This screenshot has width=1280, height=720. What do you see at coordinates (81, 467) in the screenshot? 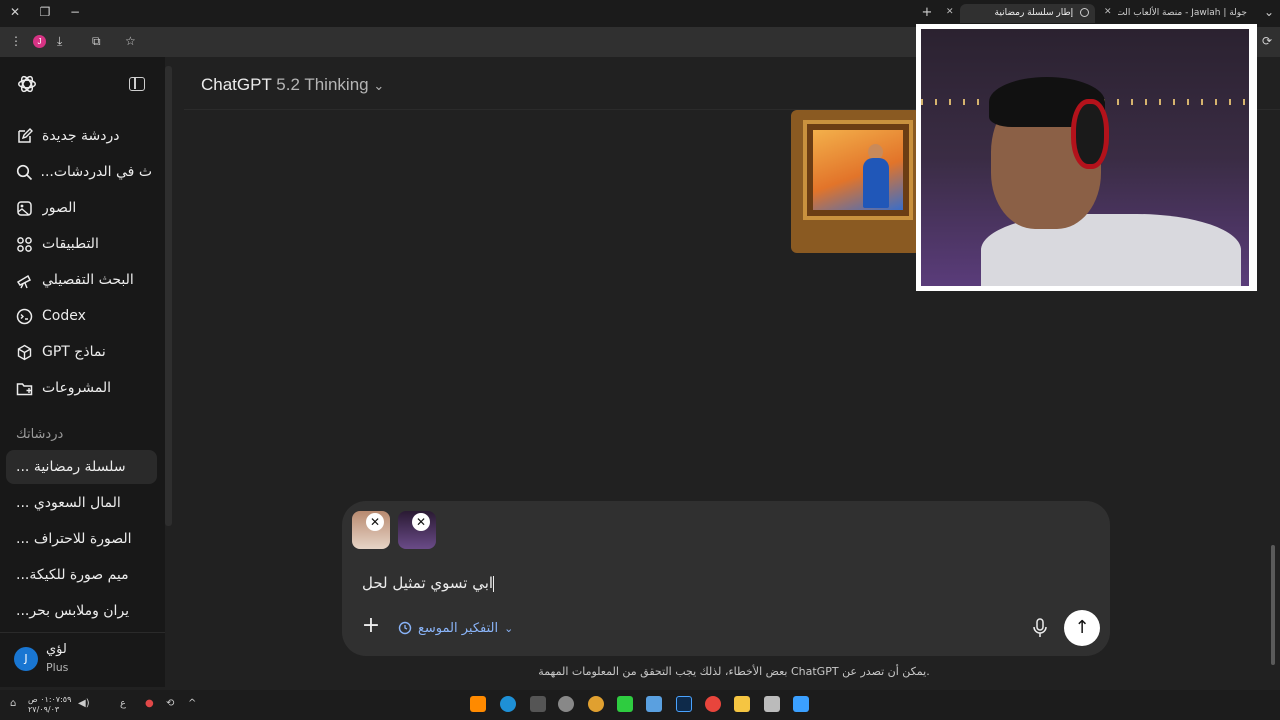
I see `chat-item: ... سلسلة رمضانية` at bounding box center [81, 467].